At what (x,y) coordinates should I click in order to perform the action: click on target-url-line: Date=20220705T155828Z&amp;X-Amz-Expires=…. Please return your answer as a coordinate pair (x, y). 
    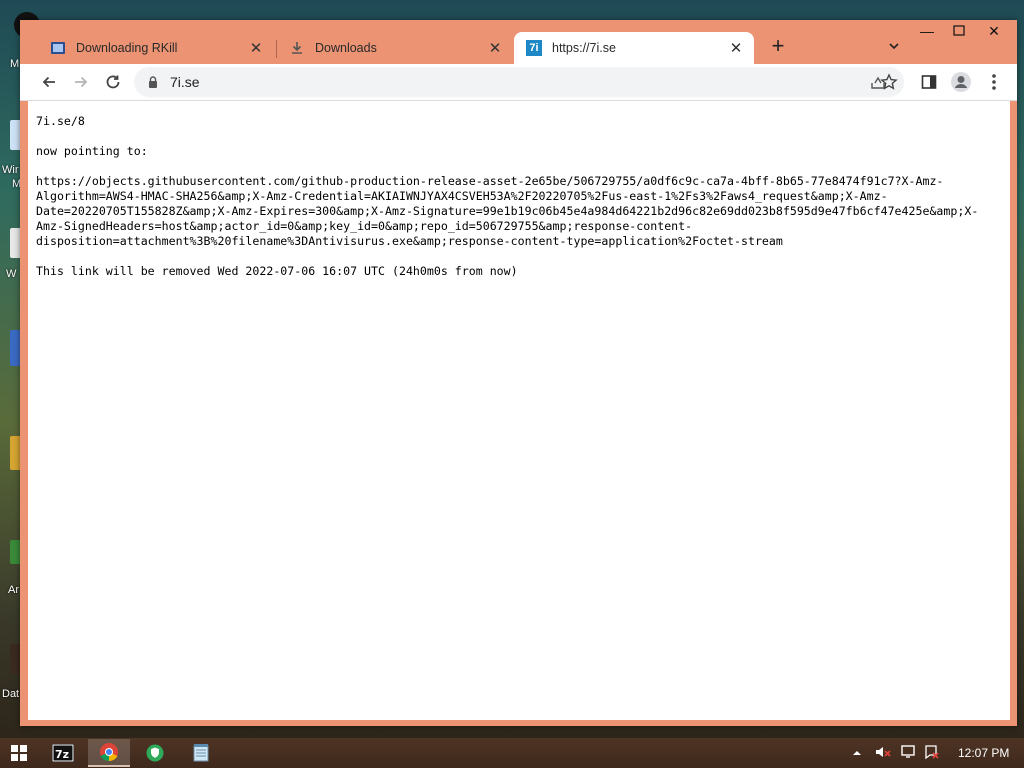
    Looking at the image, I should click on (507, 211).